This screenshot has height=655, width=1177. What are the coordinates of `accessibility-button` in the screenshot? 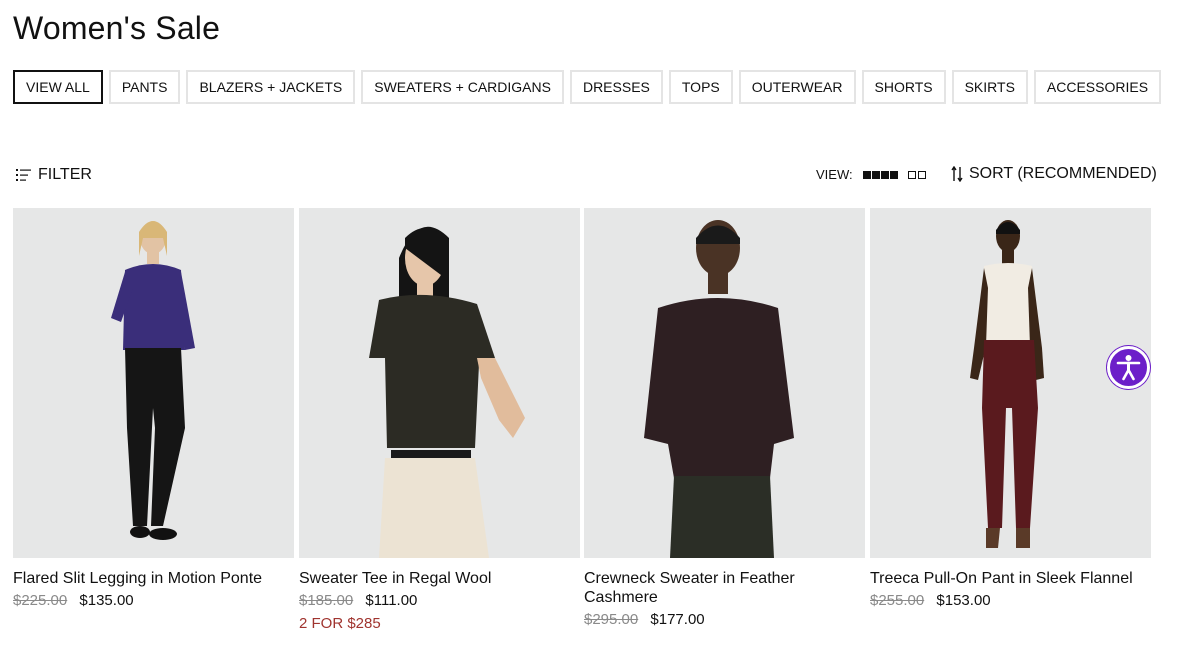 It's located at (1128, 367).